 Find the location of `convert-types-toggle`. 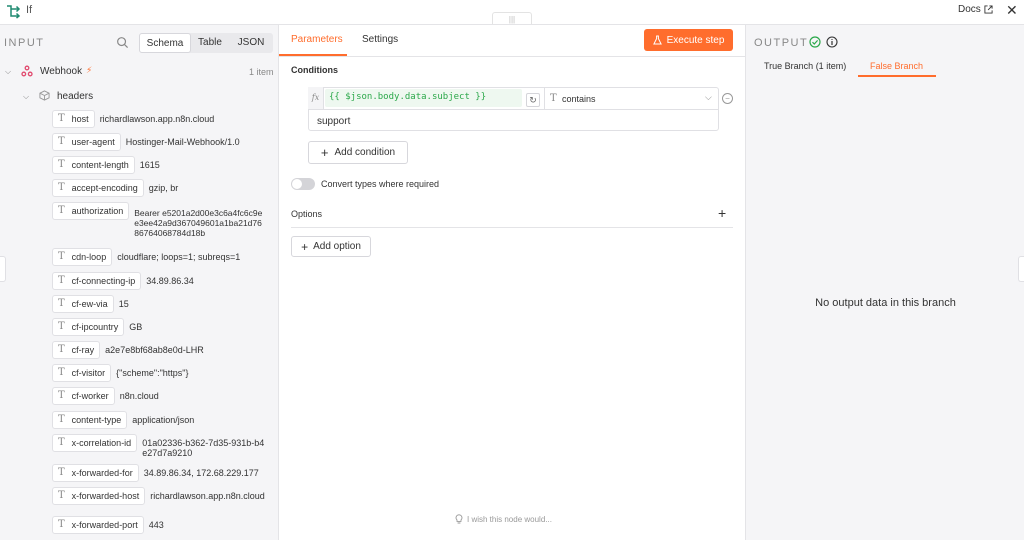

convert-types-toggle is located at coordinates (303, 184).